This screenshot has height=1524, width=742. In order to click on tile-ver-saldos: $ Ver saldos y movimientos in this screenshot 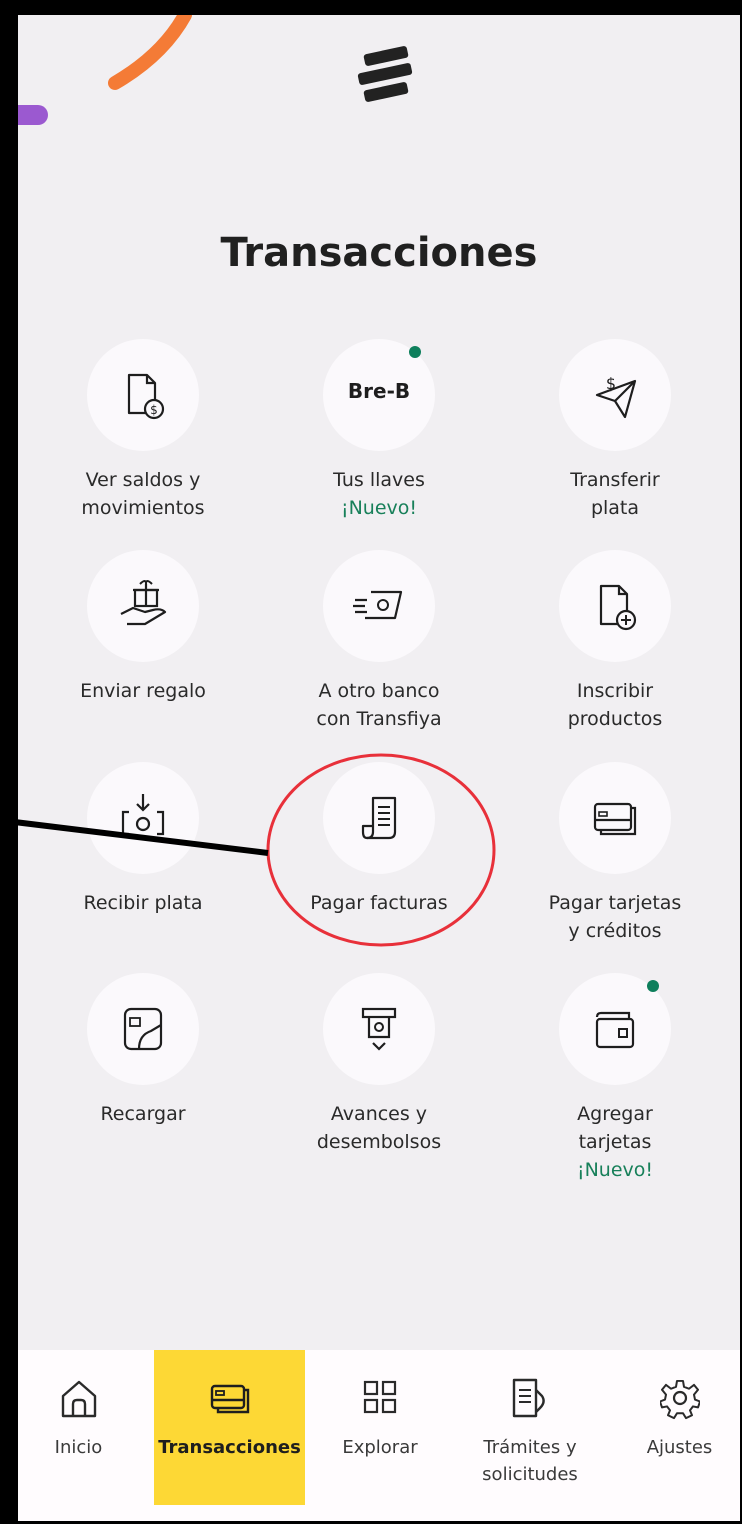, I will do `click(143, 439)`.